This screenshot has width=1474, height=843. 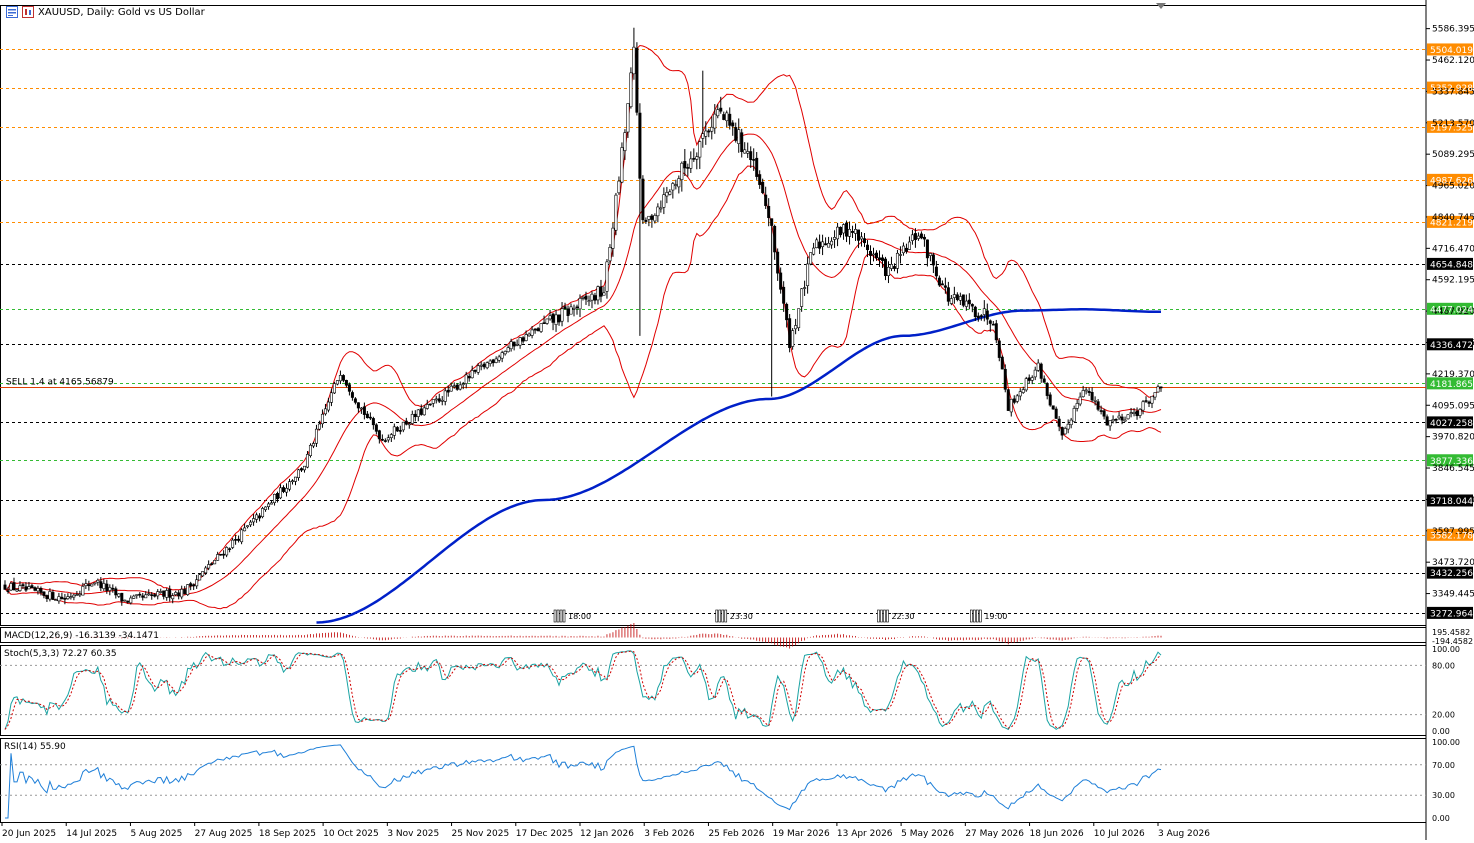 I want to click on price-tick-label: 3349.445, so click(x=1453, y=595).